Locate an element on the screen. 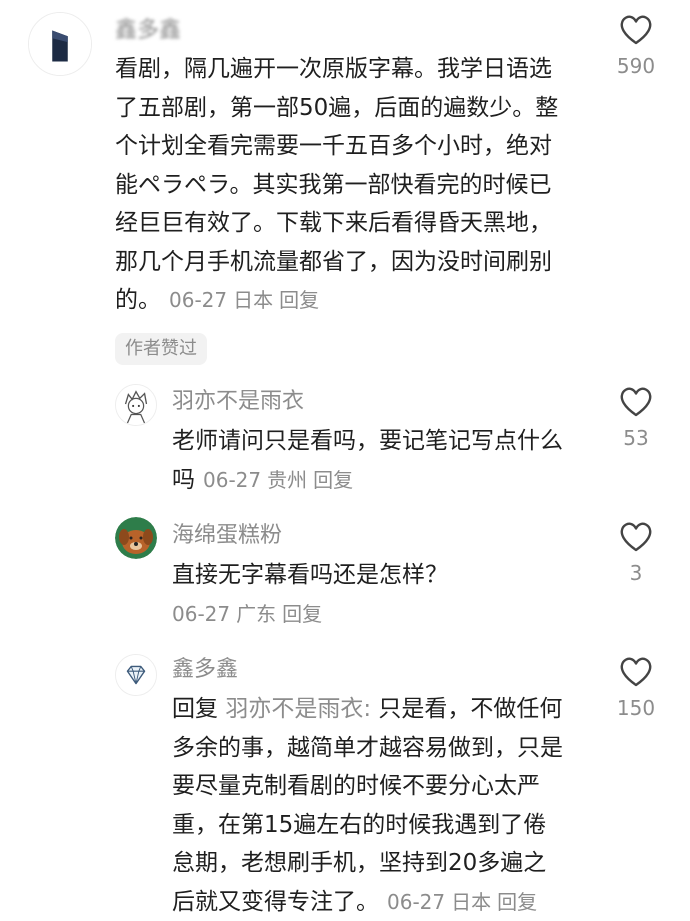 The image size is (690, 921). like-button: 590 is located at coordinates (636, 46).